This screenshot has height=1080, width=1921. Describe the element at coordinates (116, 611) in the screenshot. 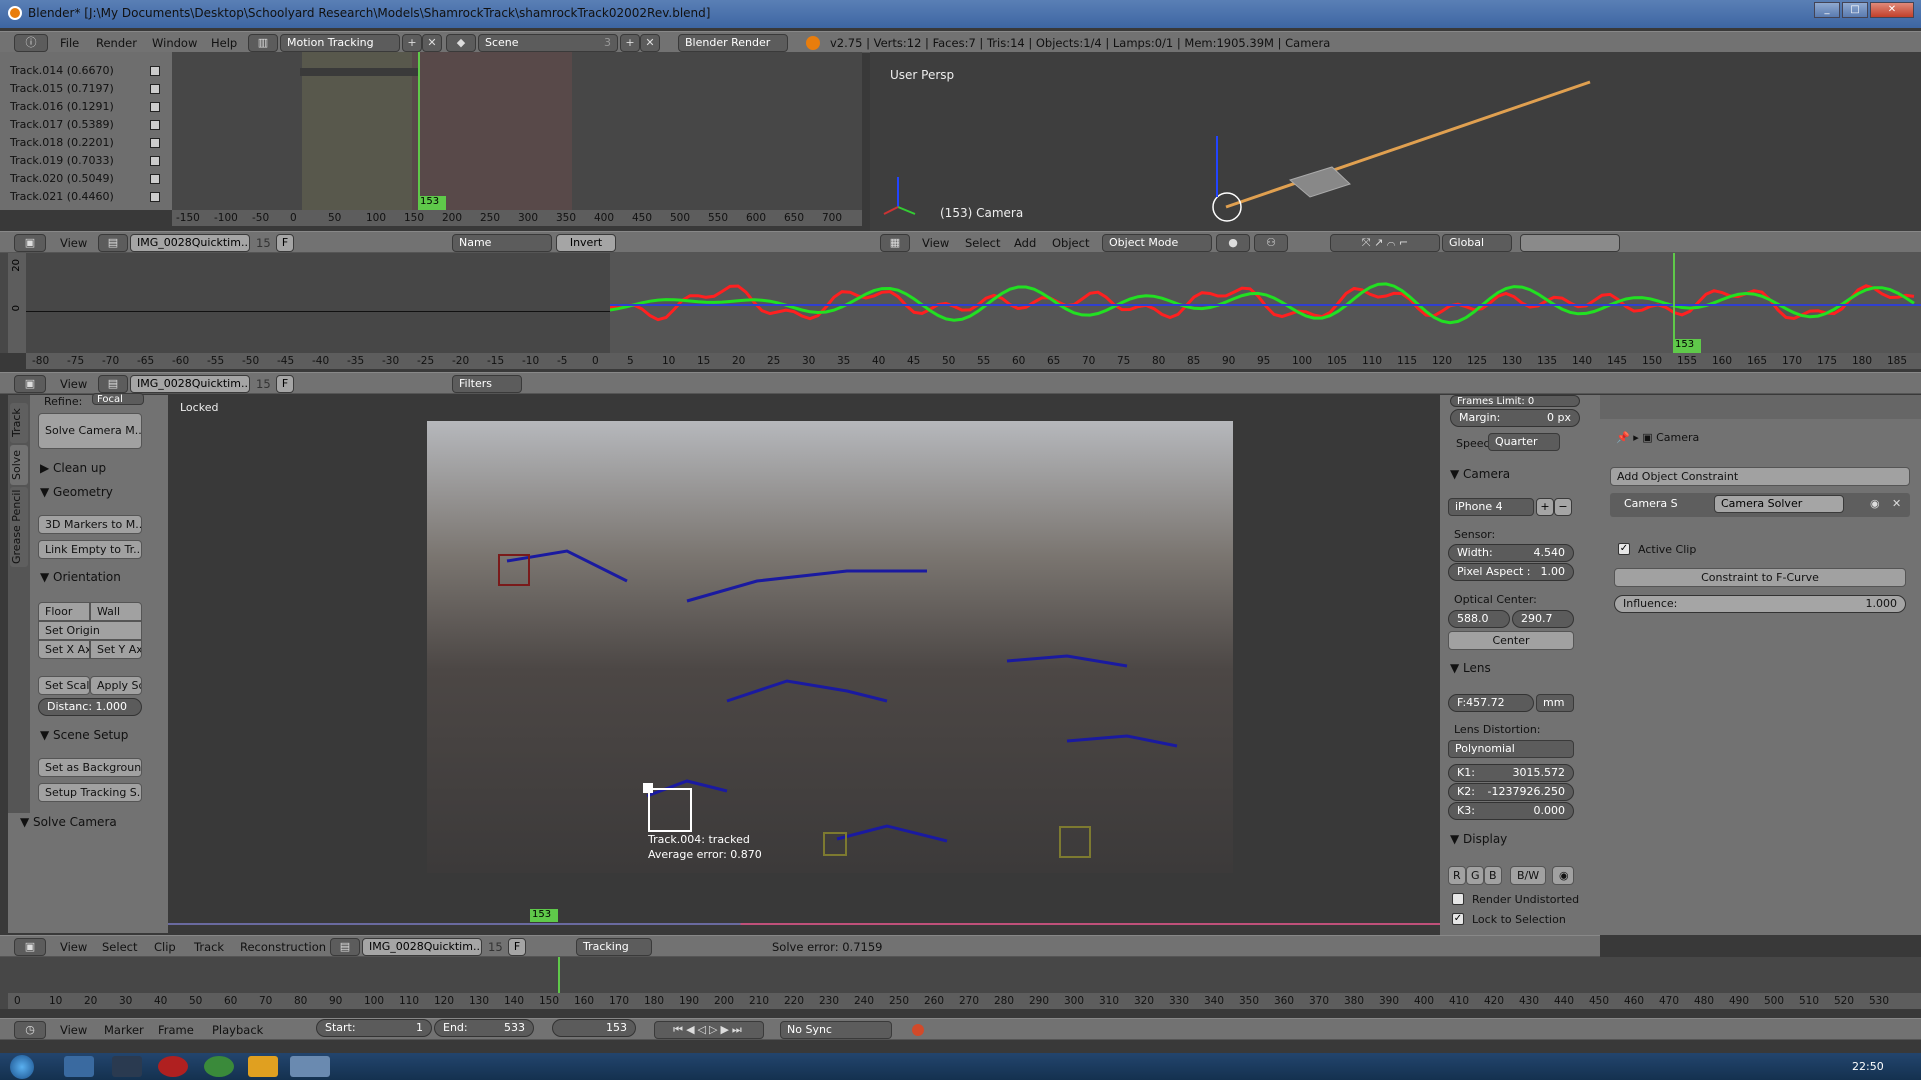

I see `wall-button: Wall` at that location.